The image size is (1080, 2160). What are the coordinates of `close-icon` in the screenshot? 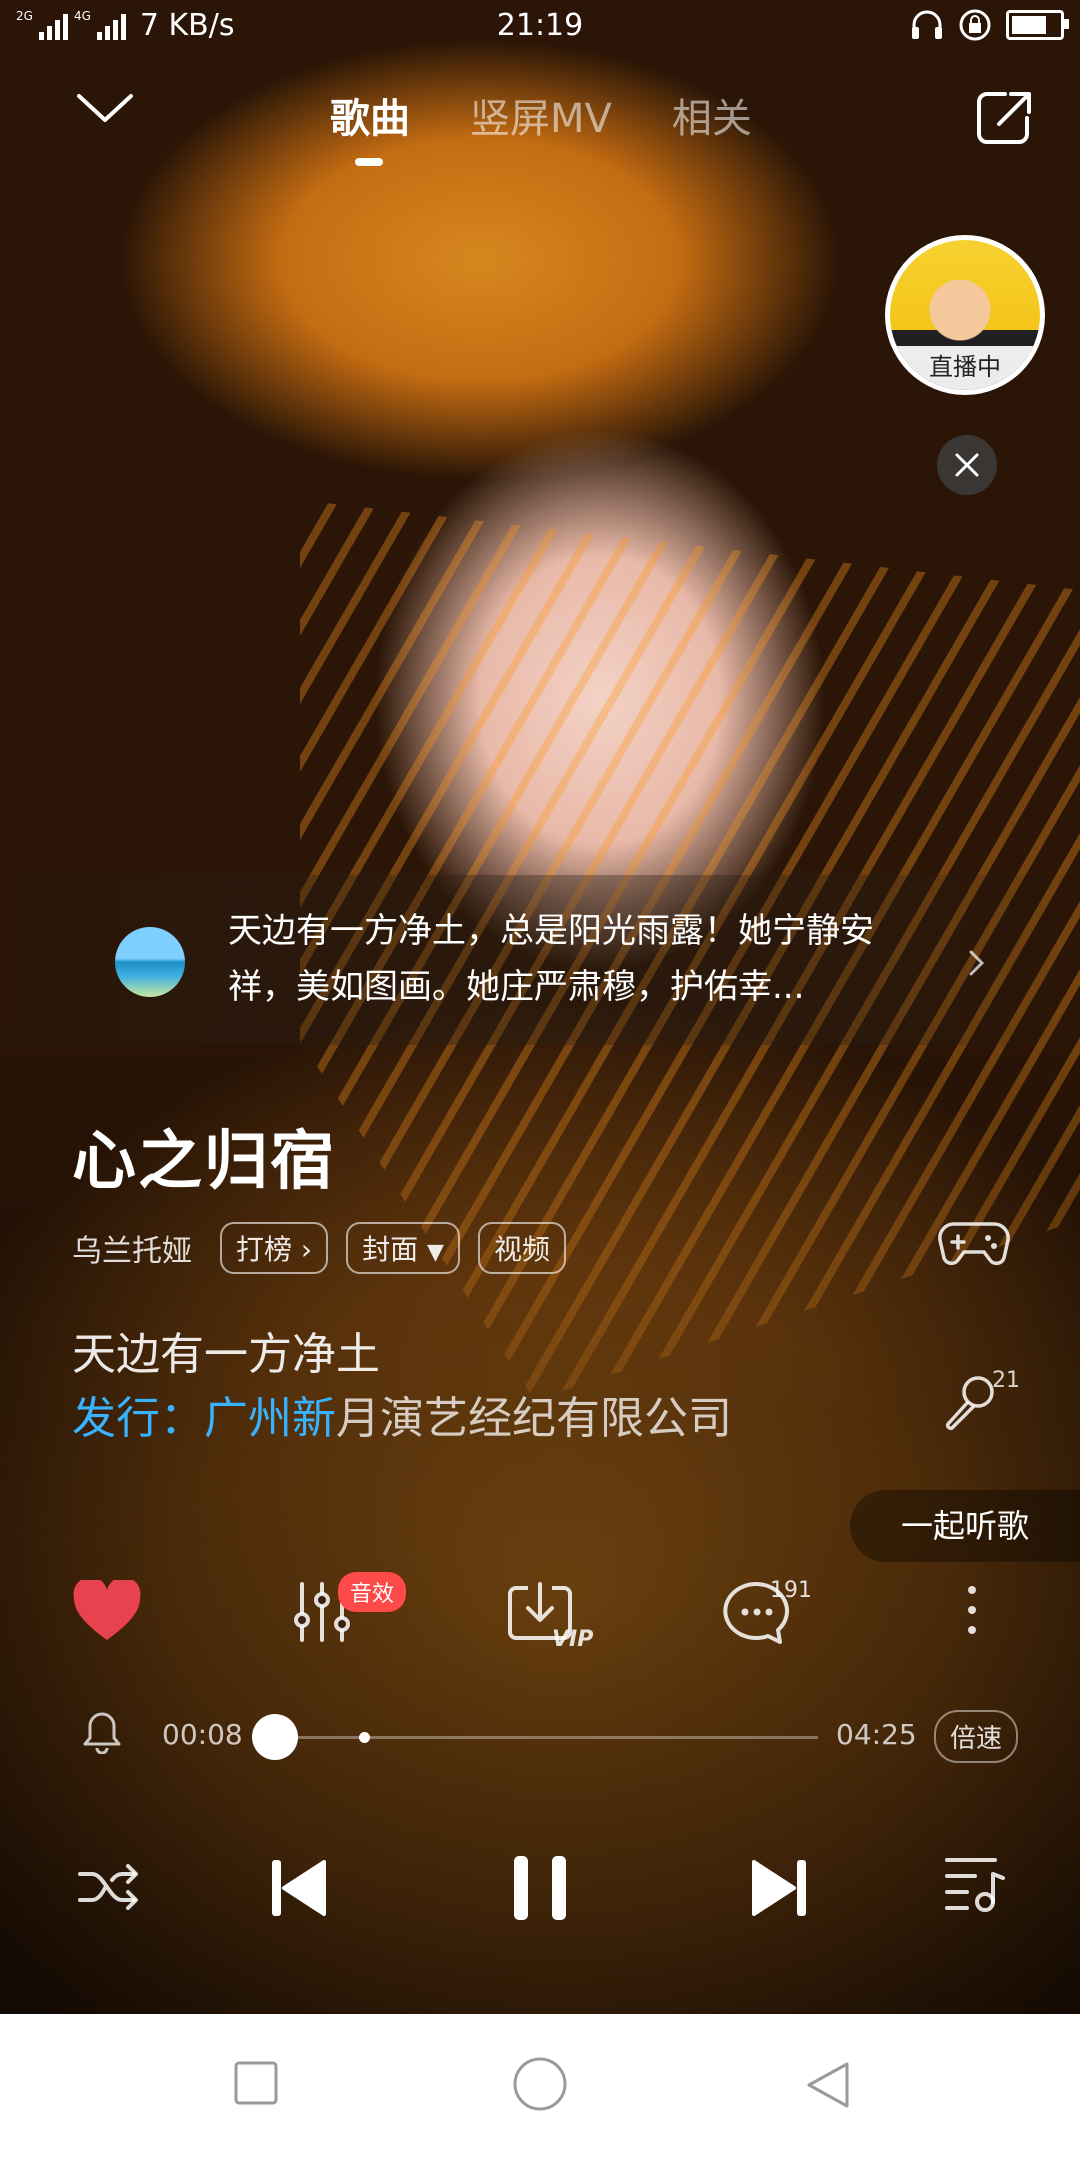 It's located at (967, 465).